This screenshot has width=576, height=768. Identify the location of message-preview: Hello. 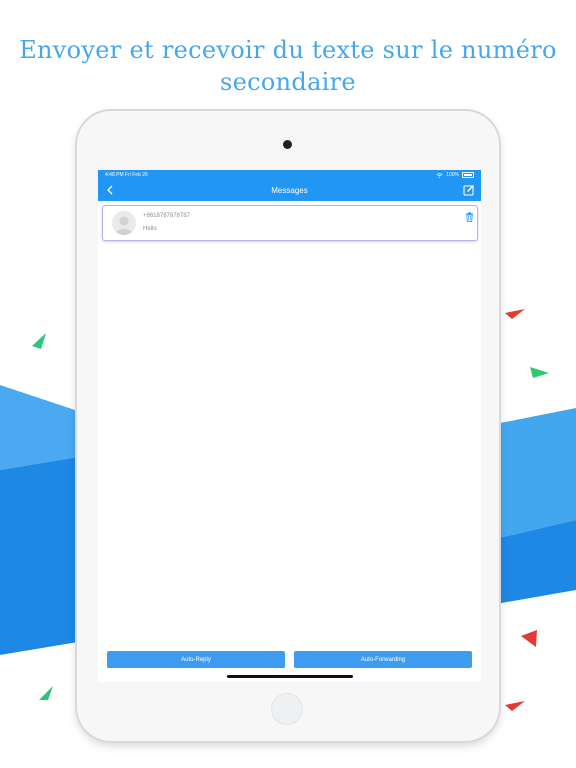
(150, 229).